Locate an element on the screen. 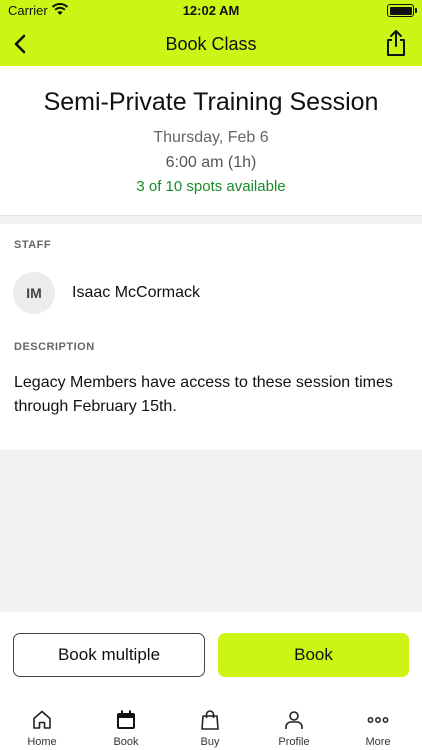  session-date: Thursday, Feb 6 is located at coordinates (211, 137).